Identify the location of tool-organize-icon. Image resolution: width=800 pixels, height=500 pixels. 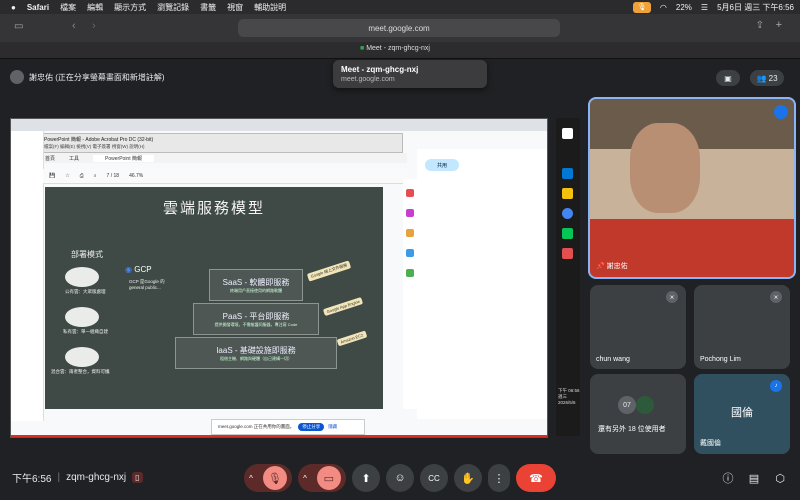
(410, 253).